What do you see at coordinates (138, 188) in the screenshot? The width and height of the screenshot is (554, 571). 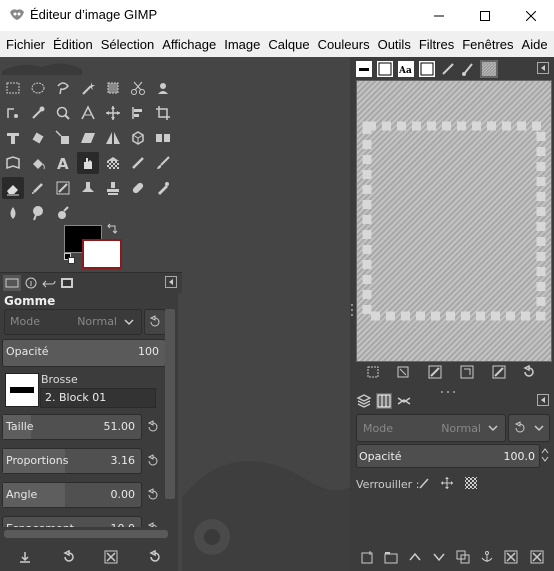 I see `heal-tool-icon` at bounding box center [138, 188].